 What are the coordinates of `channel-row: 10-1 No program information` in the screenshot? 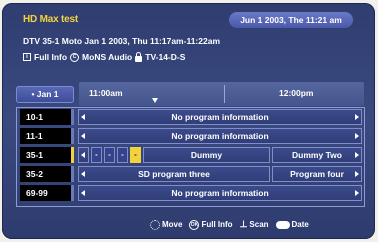 It's located at (190, 117).